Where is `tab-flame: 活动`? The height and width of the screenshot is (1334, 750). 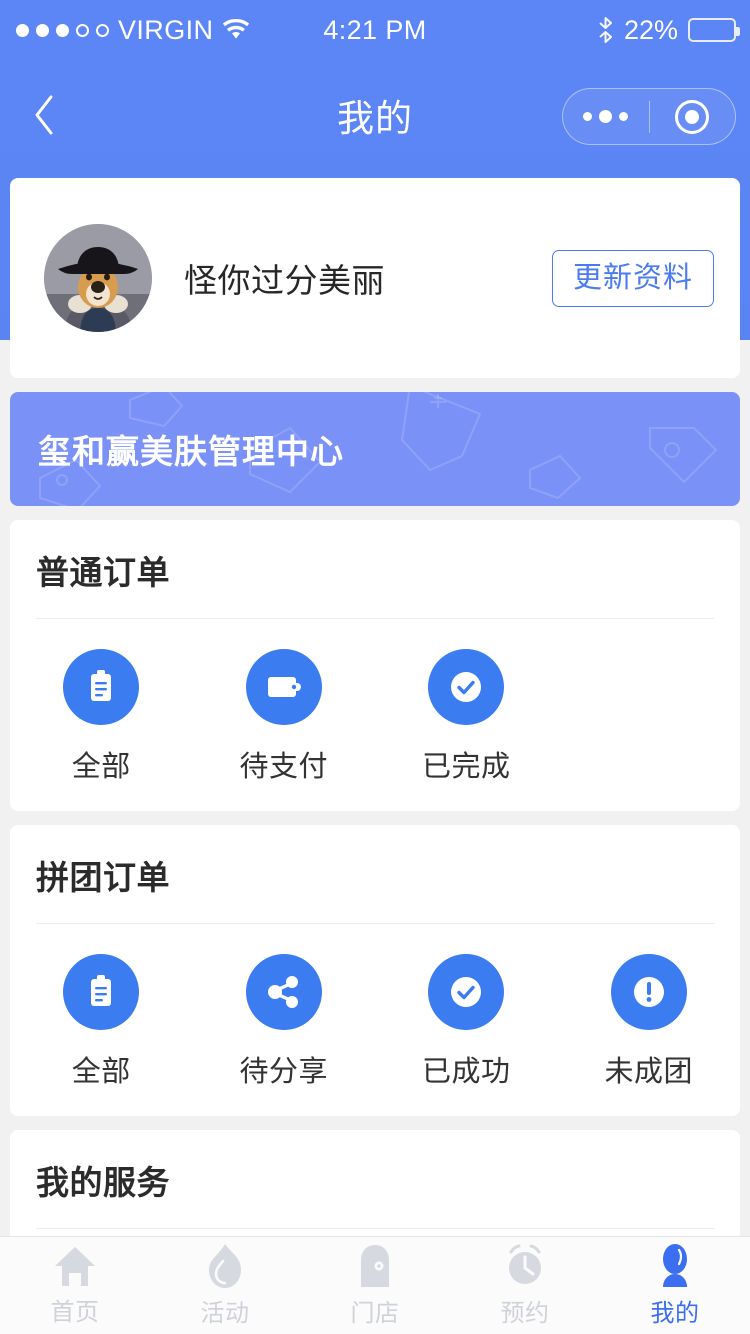 tab-flame: 活动 is located at coordinates (225, 1285).